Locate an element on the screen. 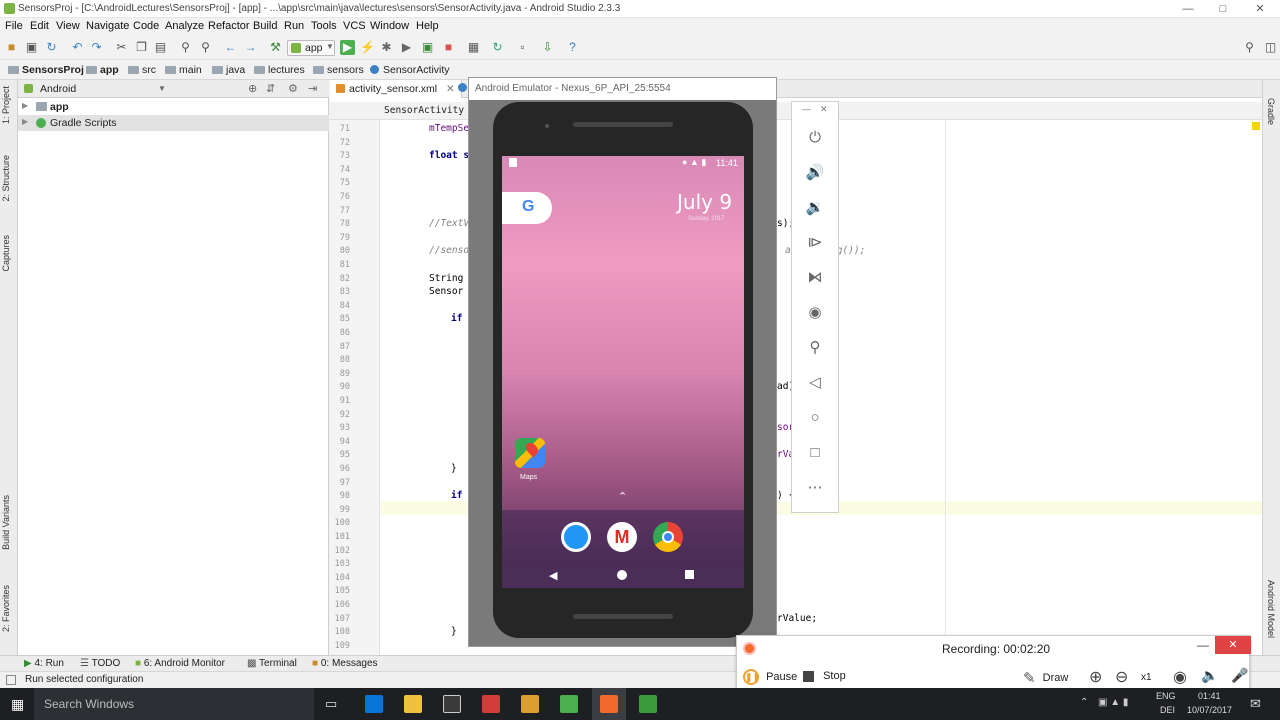 This screenshot has width=1280, height=720. breadcrumb-java: java is located at coordinates (228, 70).